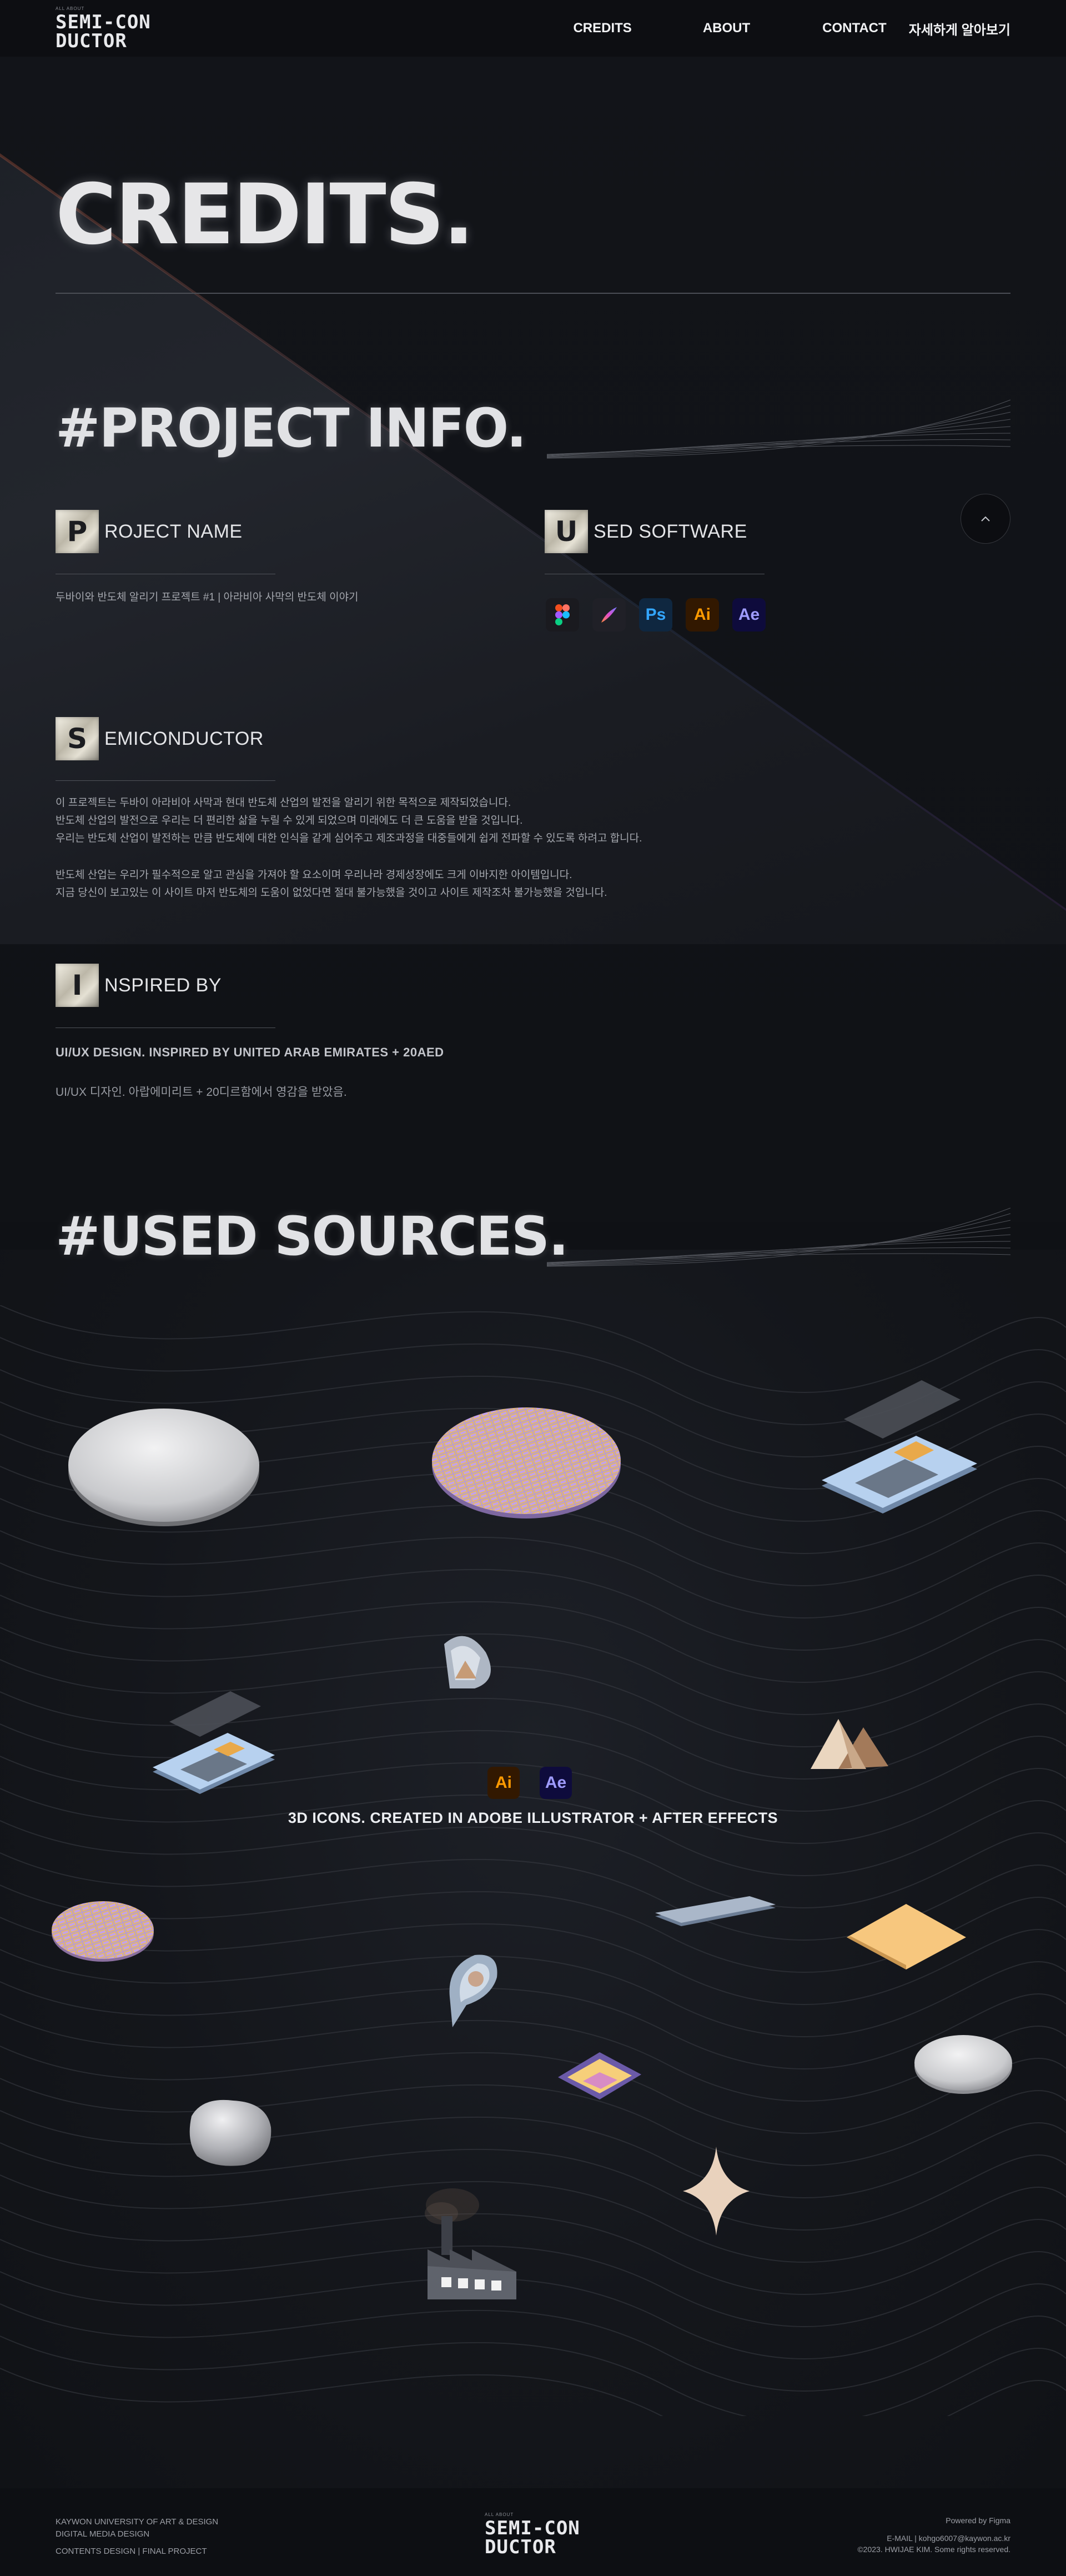 This screenshot has height=2576, width=1066. Describe the element at coordinates (184, 739) in the screenshot. I see `semiconductor-label: EMICONDUCTOR` at that location.